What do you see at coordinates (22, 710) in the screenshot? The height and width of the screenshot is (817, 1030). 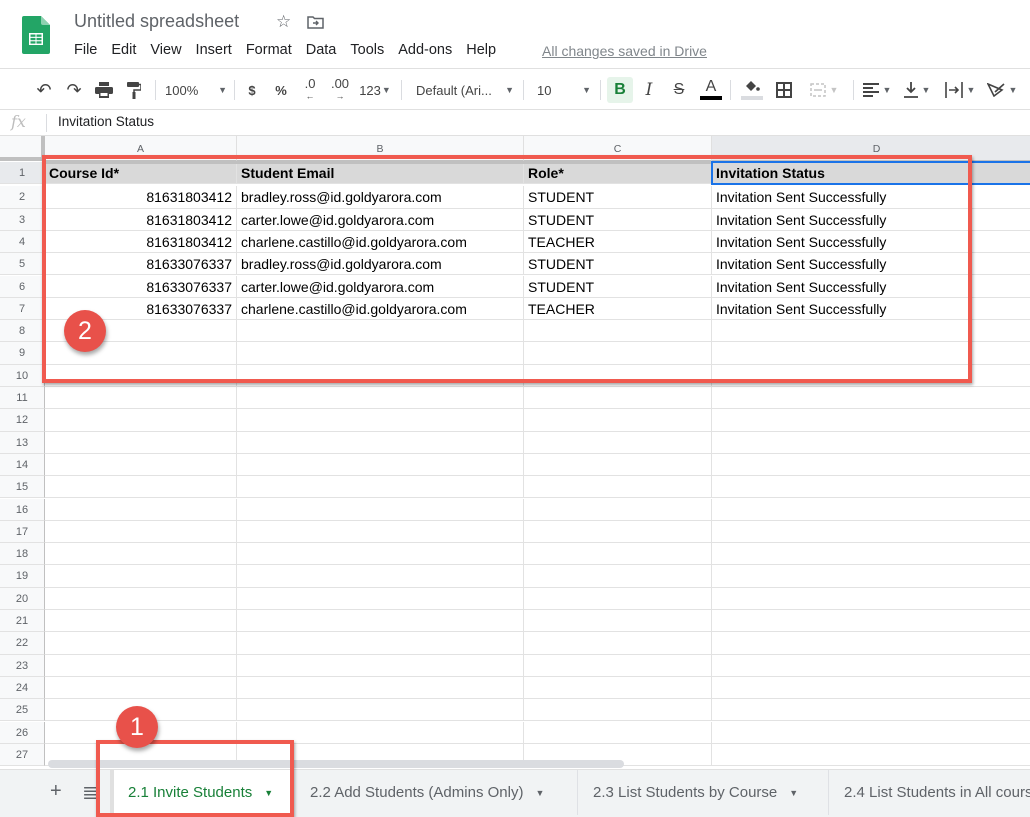 I see `row-header: 25` at bounding box center [22, 710].